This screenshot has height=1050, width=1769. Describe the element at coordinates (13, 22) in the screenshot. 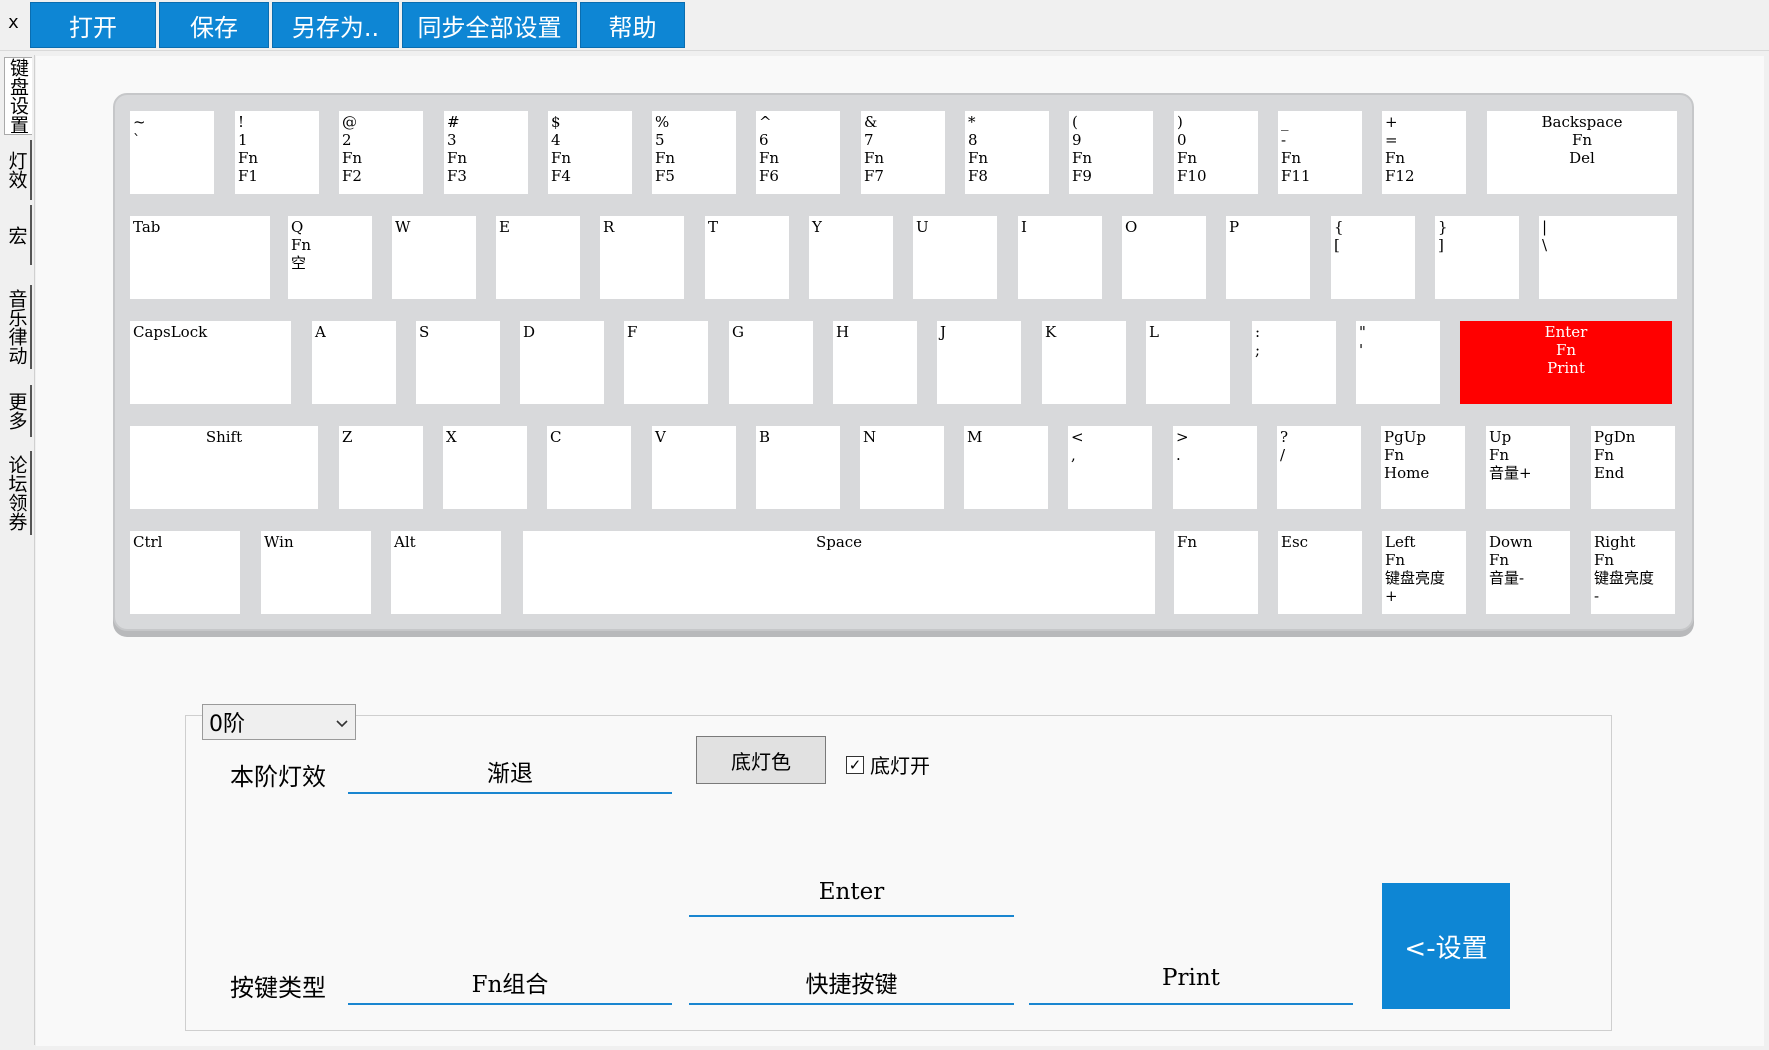

I see `close-button: x` at that location.